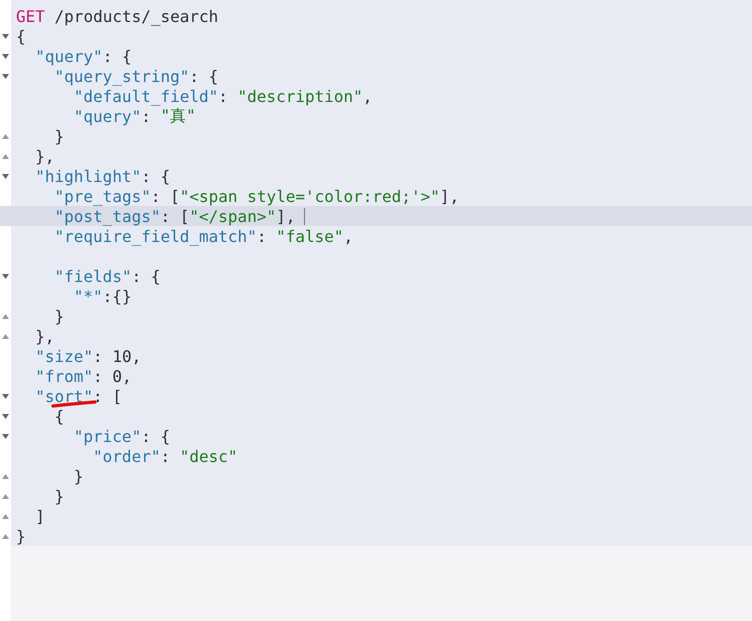 This screenshot has width=752, height=621. I want to click on json-number: 0, so click(117, 376).